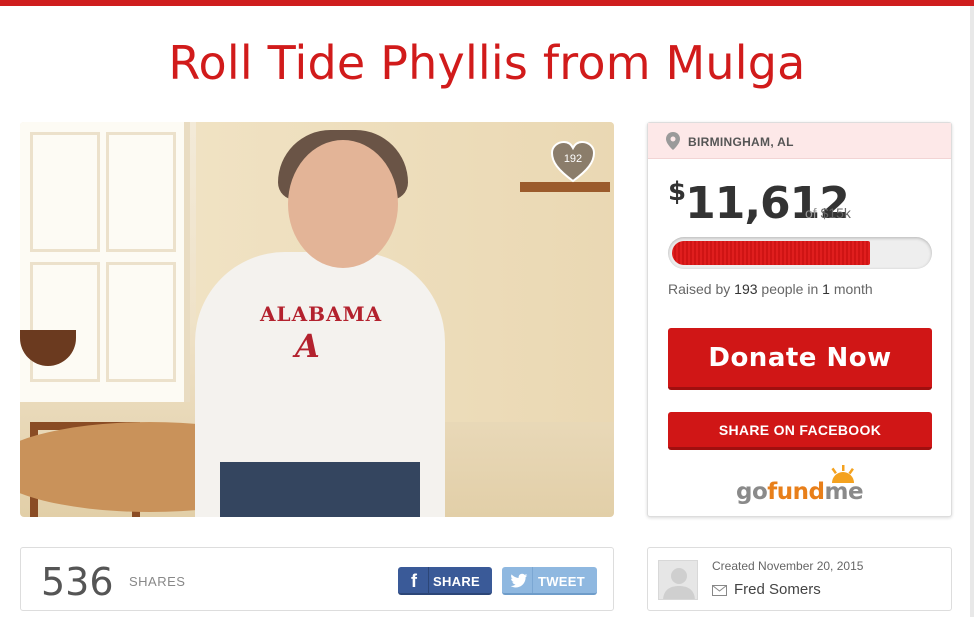 The height and width of the screenshot is (617, 974). I want to click on goal-text: of $15k, so click(828, 213).